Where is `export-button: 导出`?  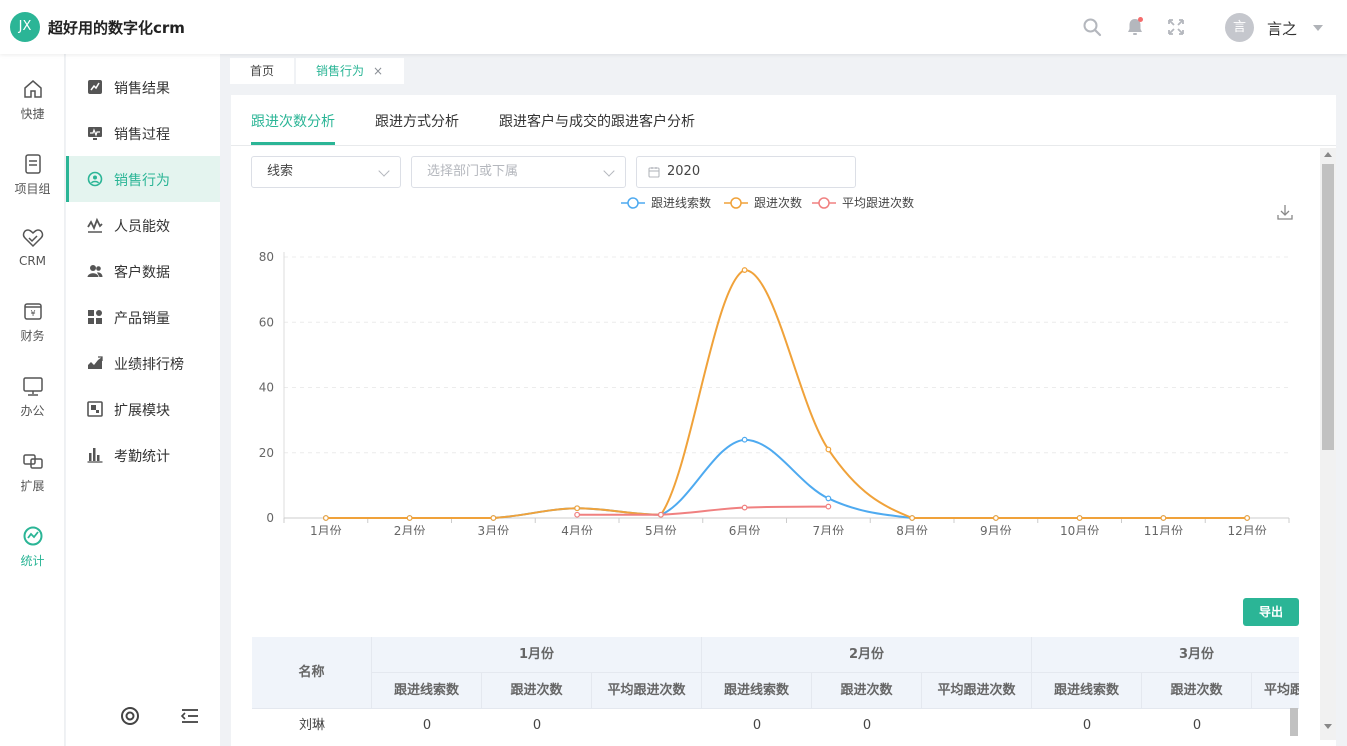
export-button: 导出 is located at coordinates (1271, 612).